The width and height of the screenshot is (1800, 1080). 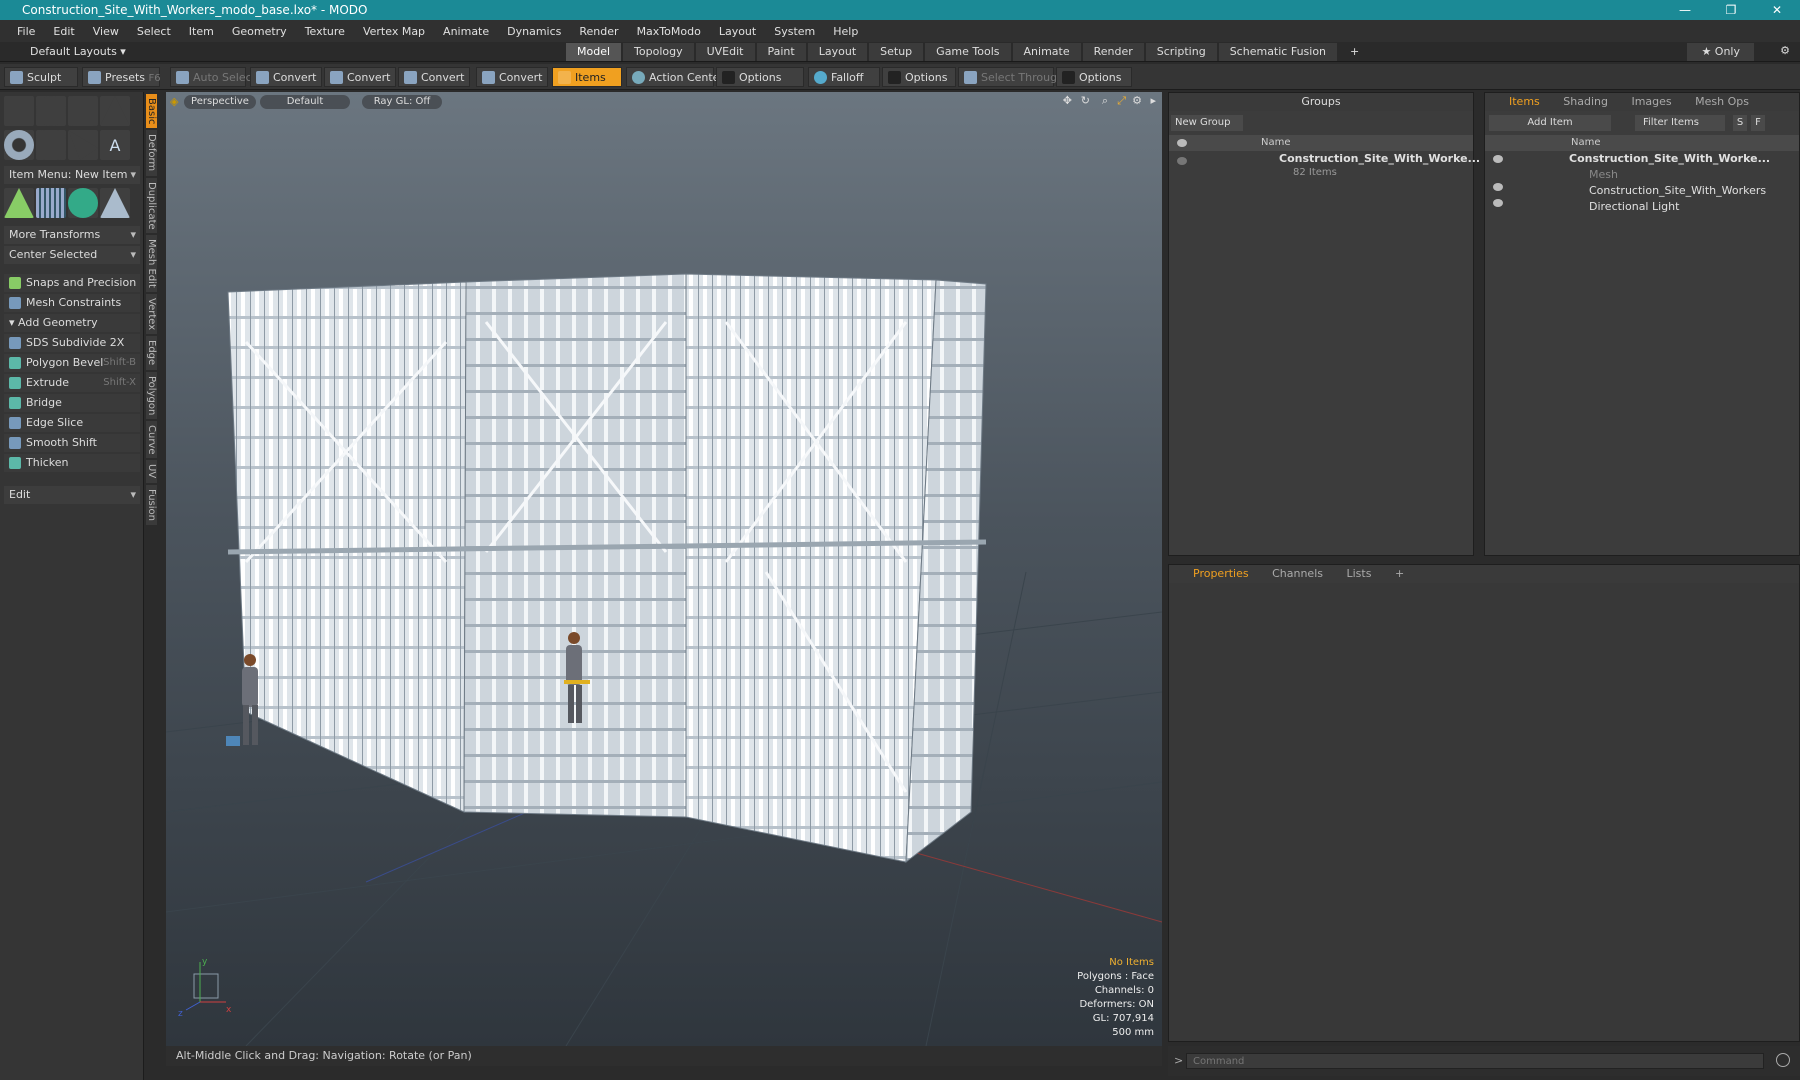 What do you see at coordinates (1359, 574) in the screenshot?
I see `tab-lists: Lists` at bounding box center [1359, 574].